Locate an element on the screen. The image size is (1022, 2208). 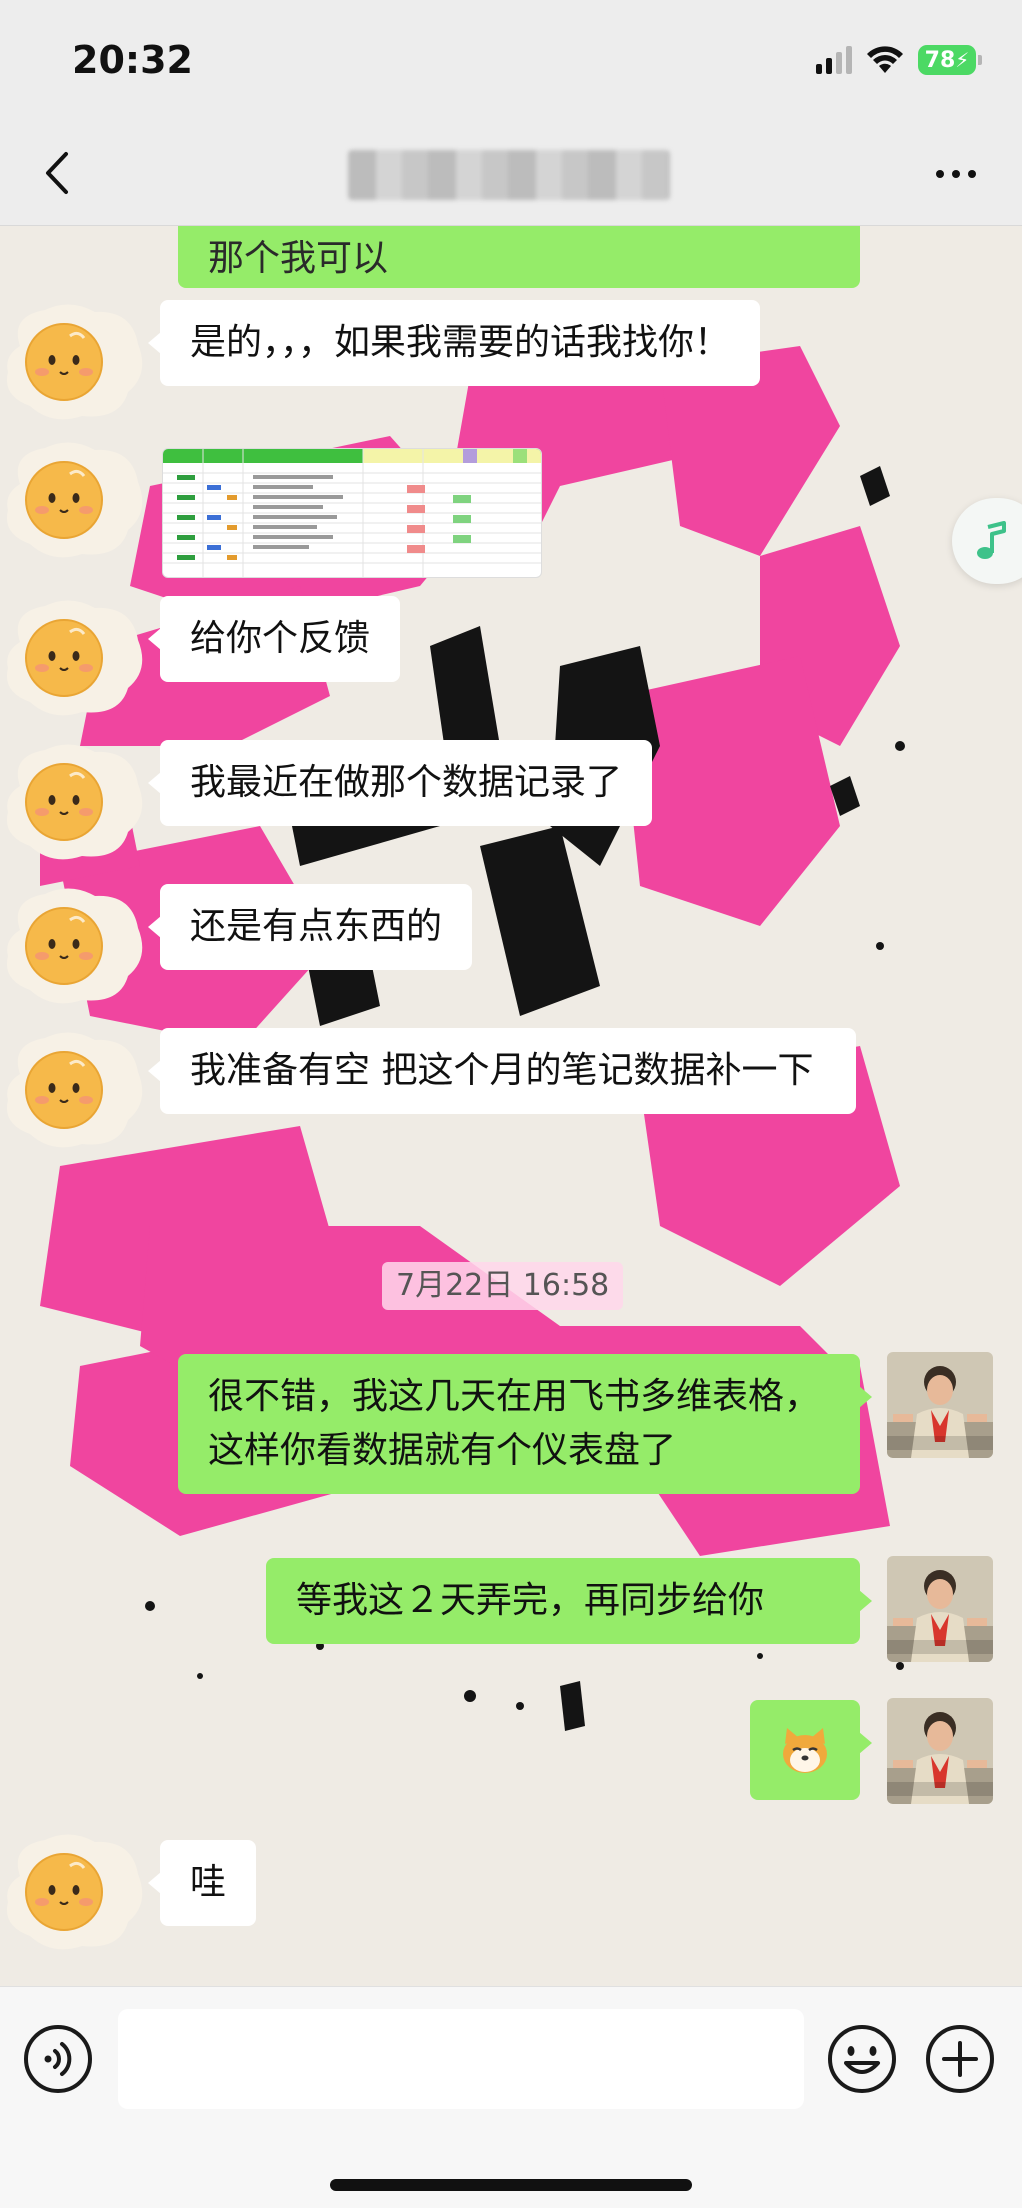
message-bubble-incoming: 哇 is located at coordinates (202, 1883).